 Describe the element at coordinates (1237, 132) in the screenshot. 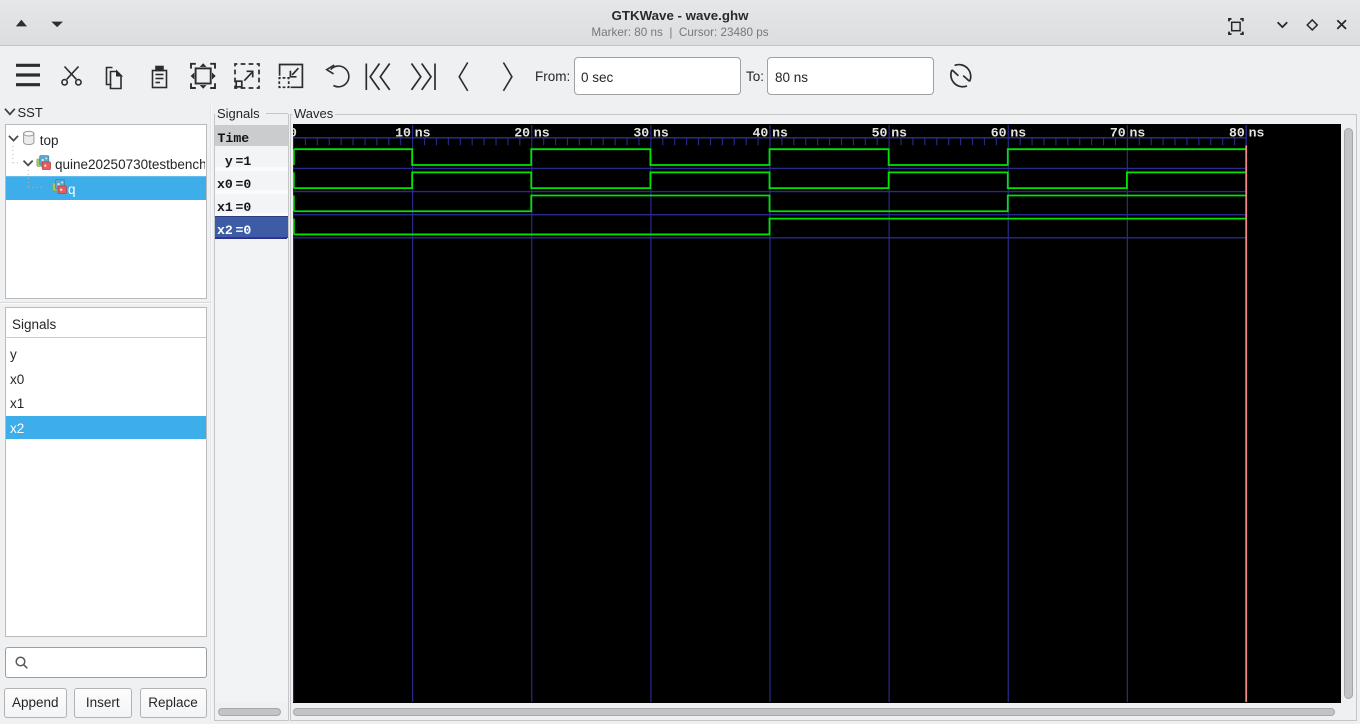

I see `svg-text: 80` at that location.